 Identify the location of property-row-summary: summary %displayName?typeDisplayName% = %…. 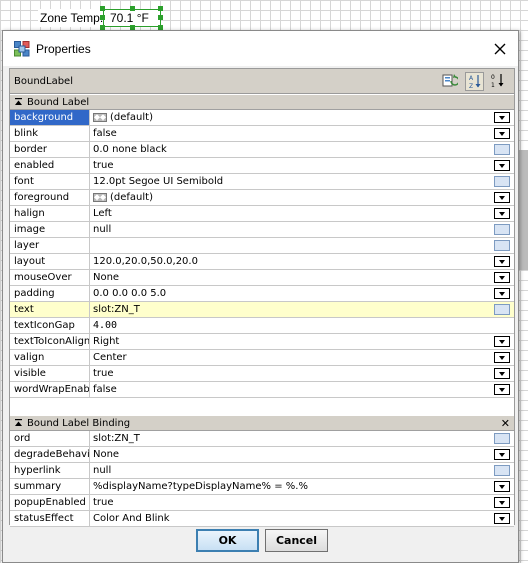
(262, 487).